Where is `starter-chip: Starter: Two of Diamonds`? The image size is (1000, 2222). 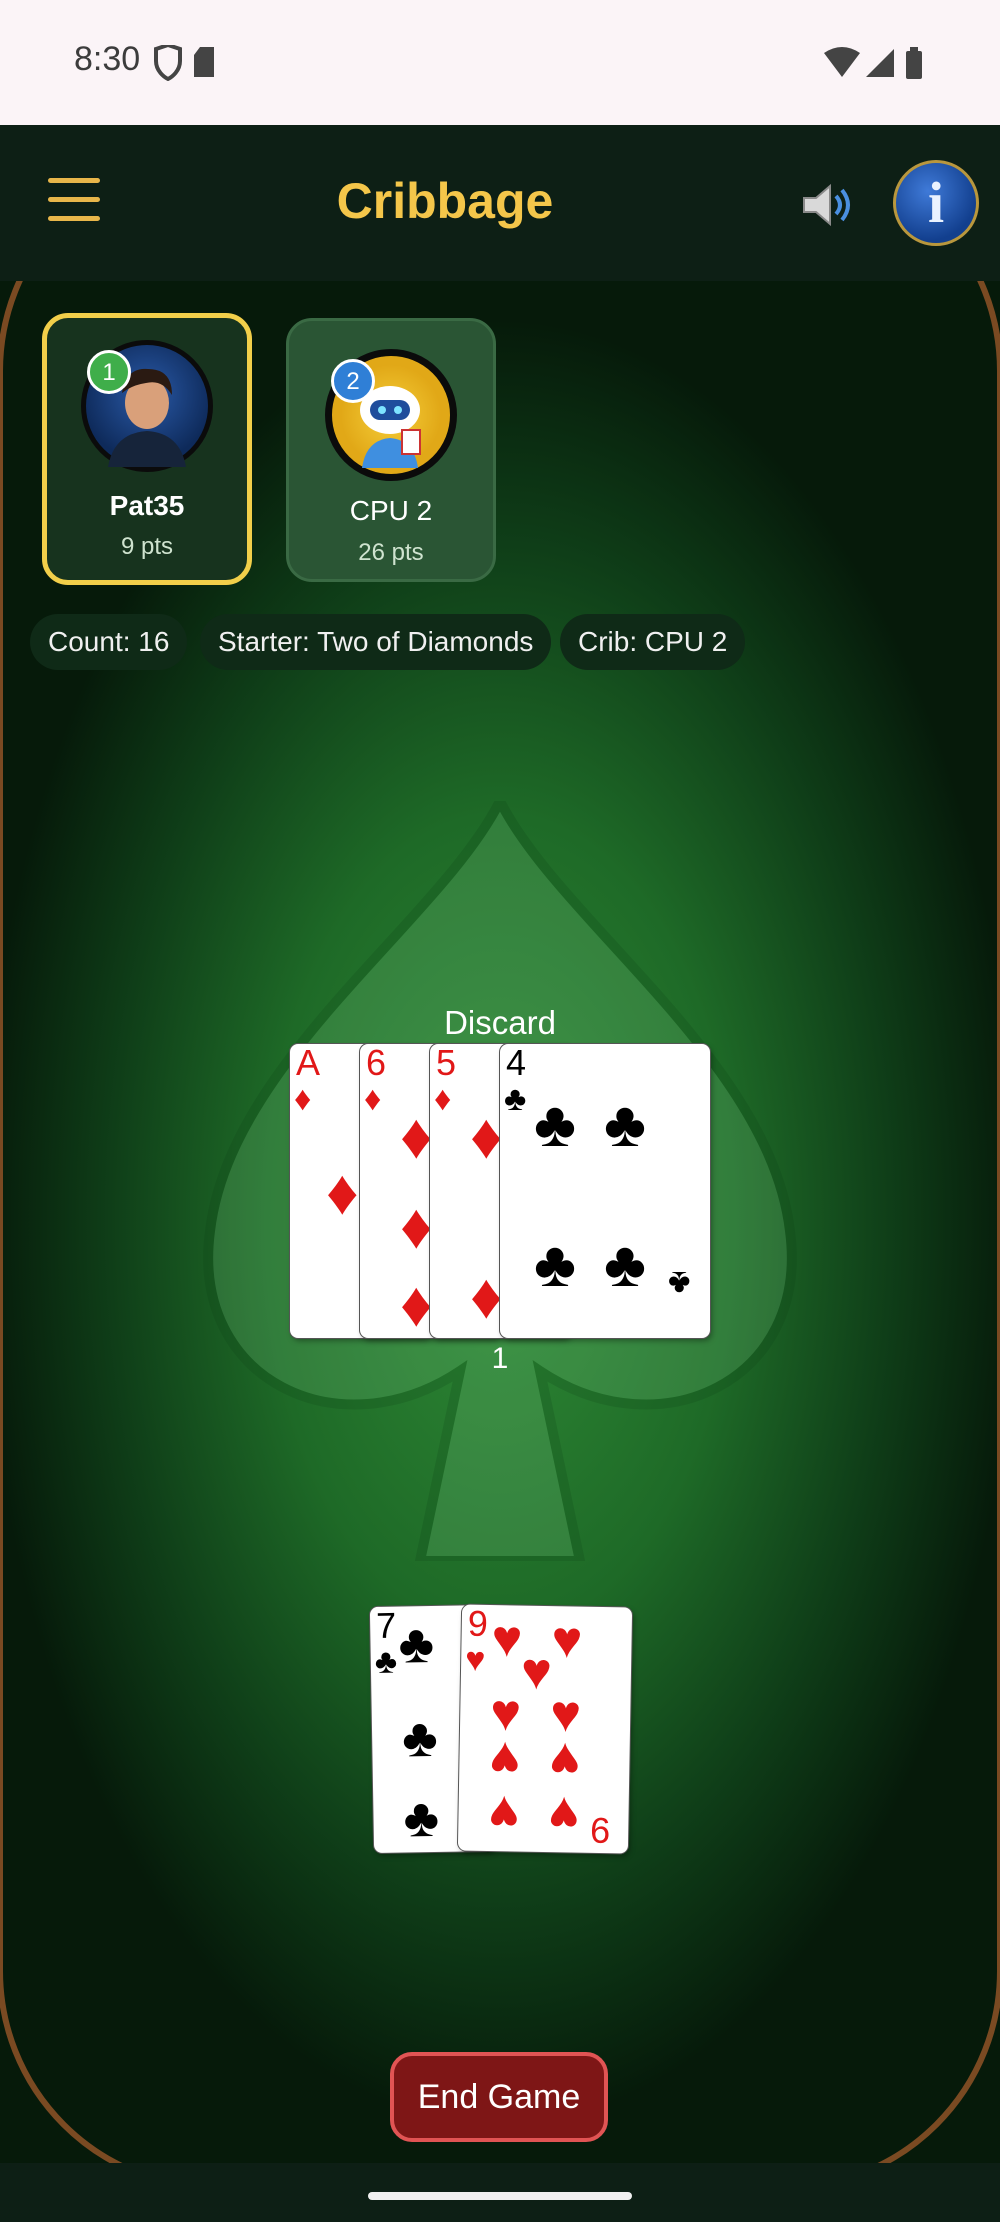
starter-chip: Starter: Two of Diamonds is located at coordinates (376, 642).